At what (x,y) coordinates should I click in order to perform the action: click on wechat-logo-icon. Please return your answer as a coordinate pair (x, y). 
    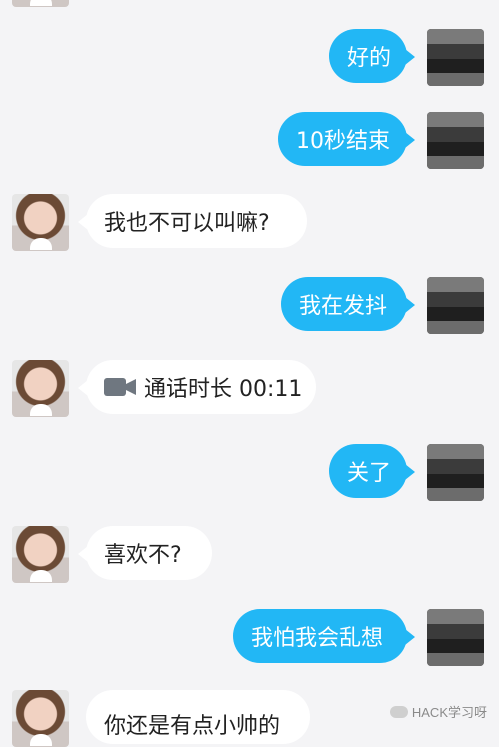
    Looking at the image, I should click on (398, 711).